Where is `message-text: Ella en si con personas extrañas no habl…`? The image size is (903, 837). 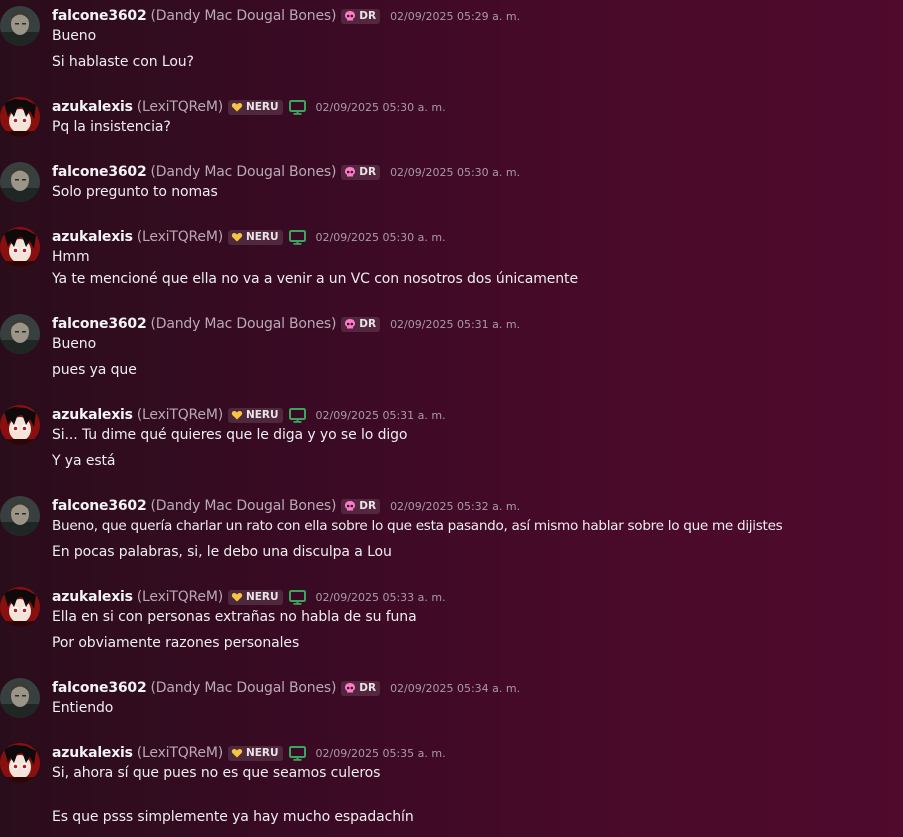 message-text: Ella en si con personas extrañas no habl… is located at coordinates (234, 617).